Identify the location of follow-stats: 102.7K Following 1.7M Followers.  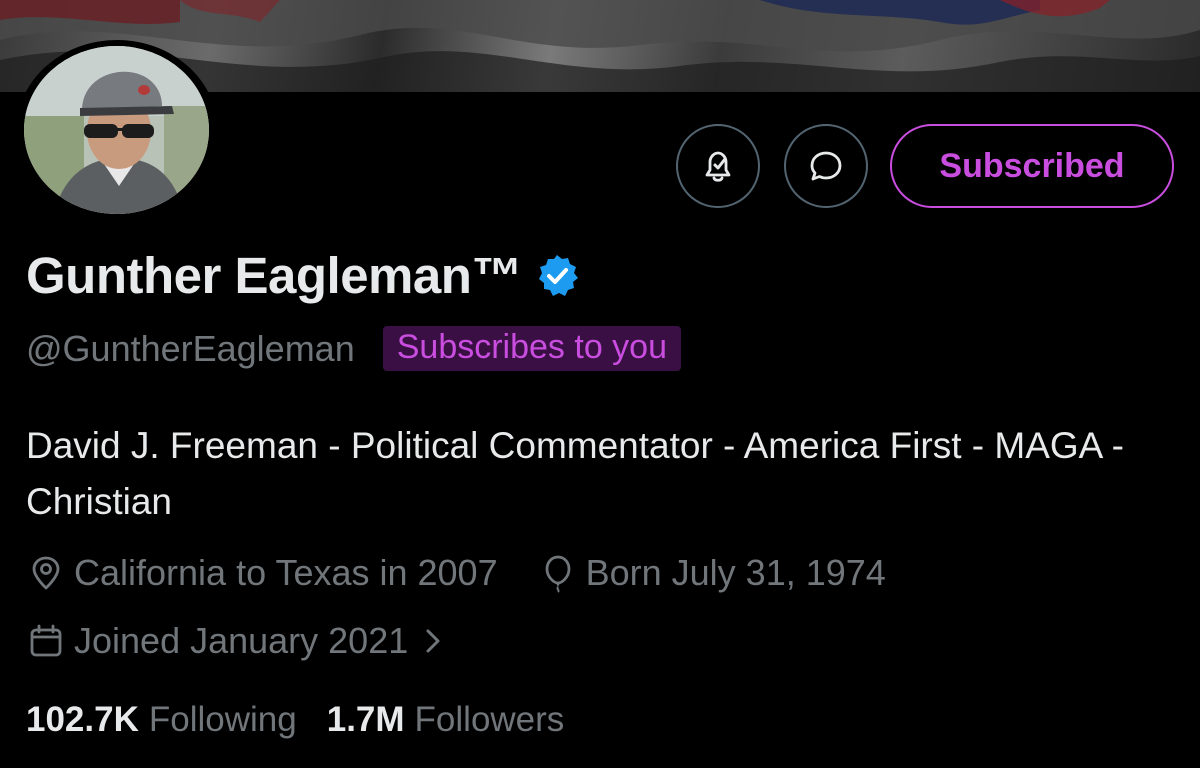
(295, 720).